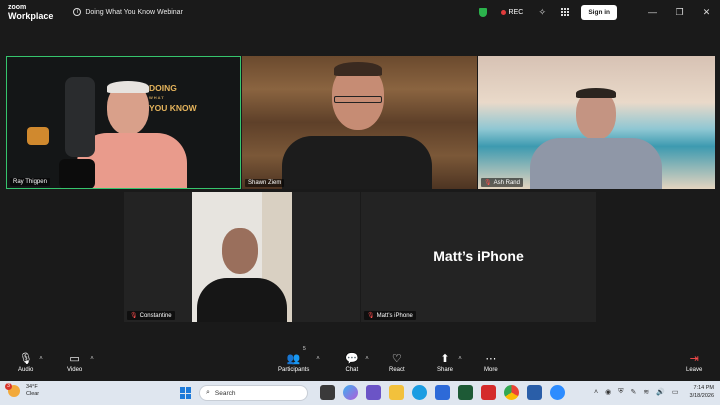 Image resolution: width=720 pixels, height=405 pixels. I want to click on encryption-shield-icon, so click(482, 12).